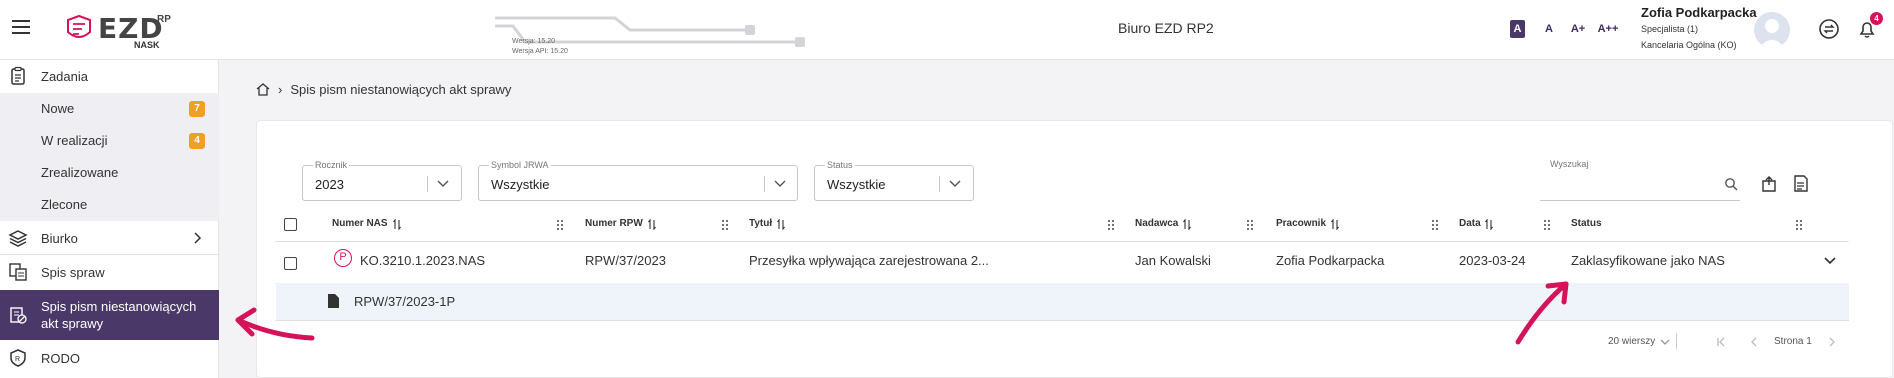 The width and height of the screenshot is (1894, 378). Describe the element at coordinates (404, 301) in the screenshot. I see `attachment-number: RPW/37/2023-1P` at that location.